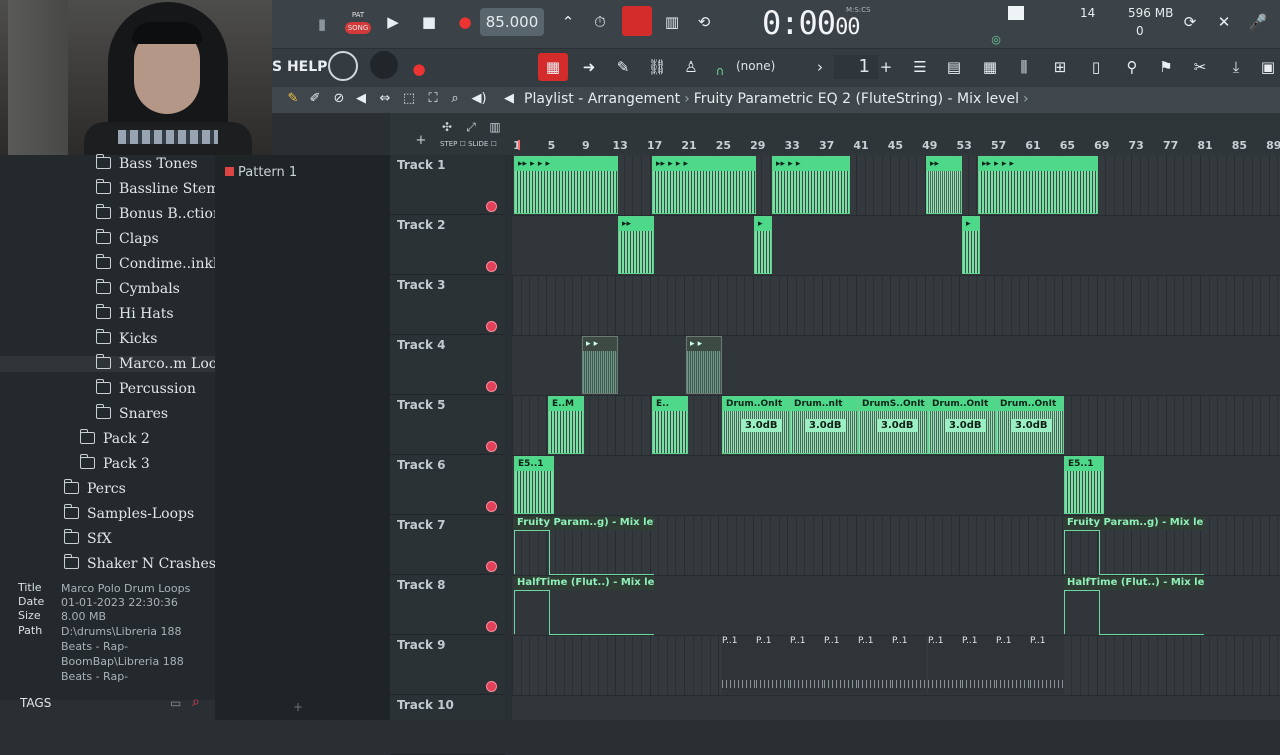 Image resolution: width=1280 pixels, height=755 pixels. What do you see at coordinates (421, 285) in the screenshot?
I see `track-name: Track 3` at bounding box center [421, 285].